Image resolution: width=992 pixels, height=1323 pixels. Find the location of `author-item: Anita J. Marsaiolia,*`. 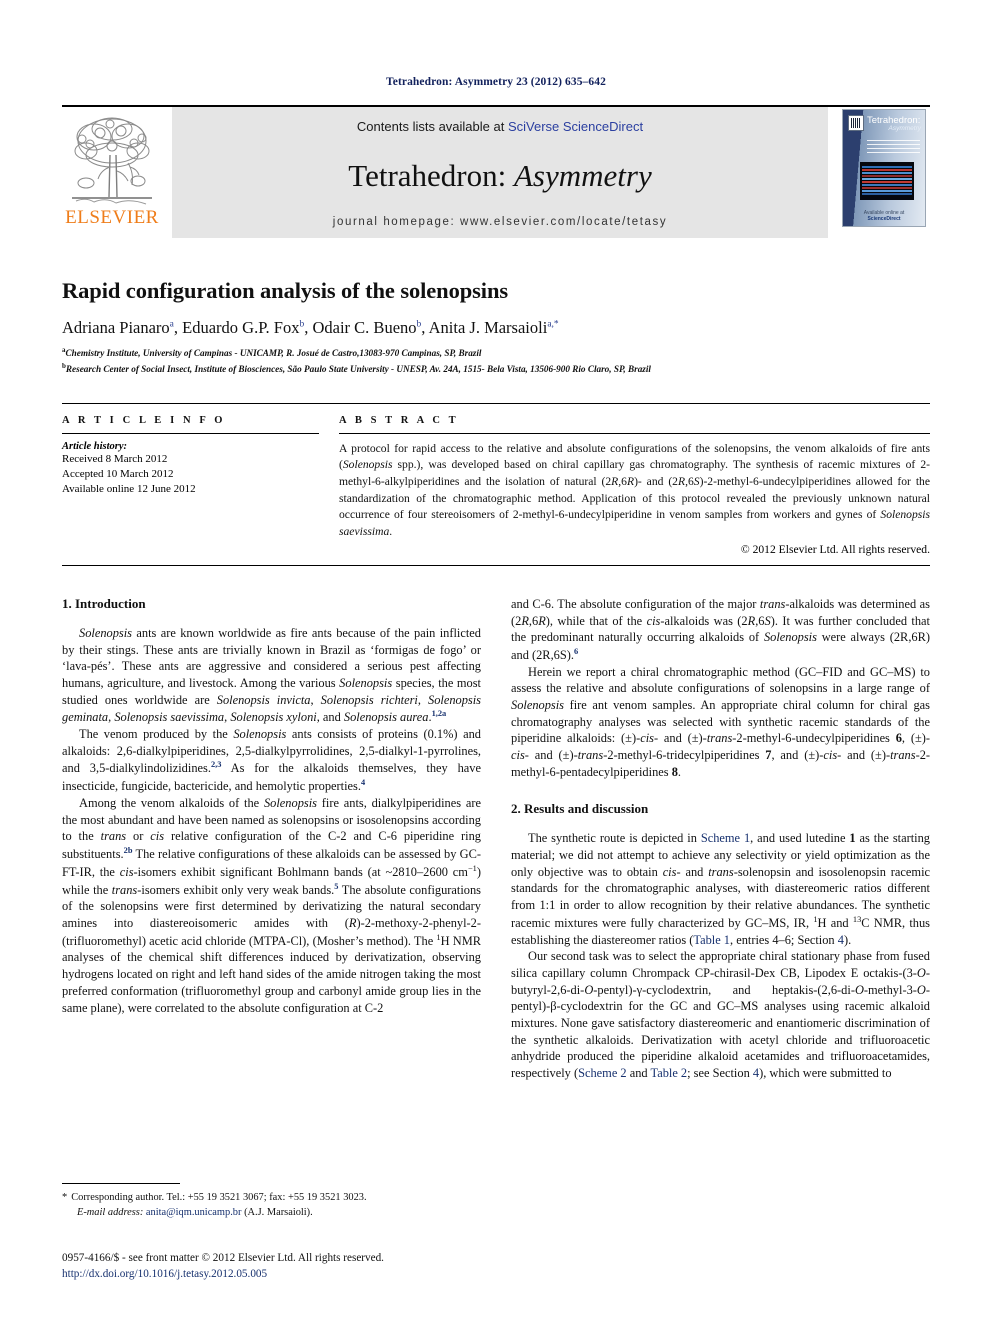

author-item: Anita J. Marsaiolia,* is located at coordinates (494, 327).